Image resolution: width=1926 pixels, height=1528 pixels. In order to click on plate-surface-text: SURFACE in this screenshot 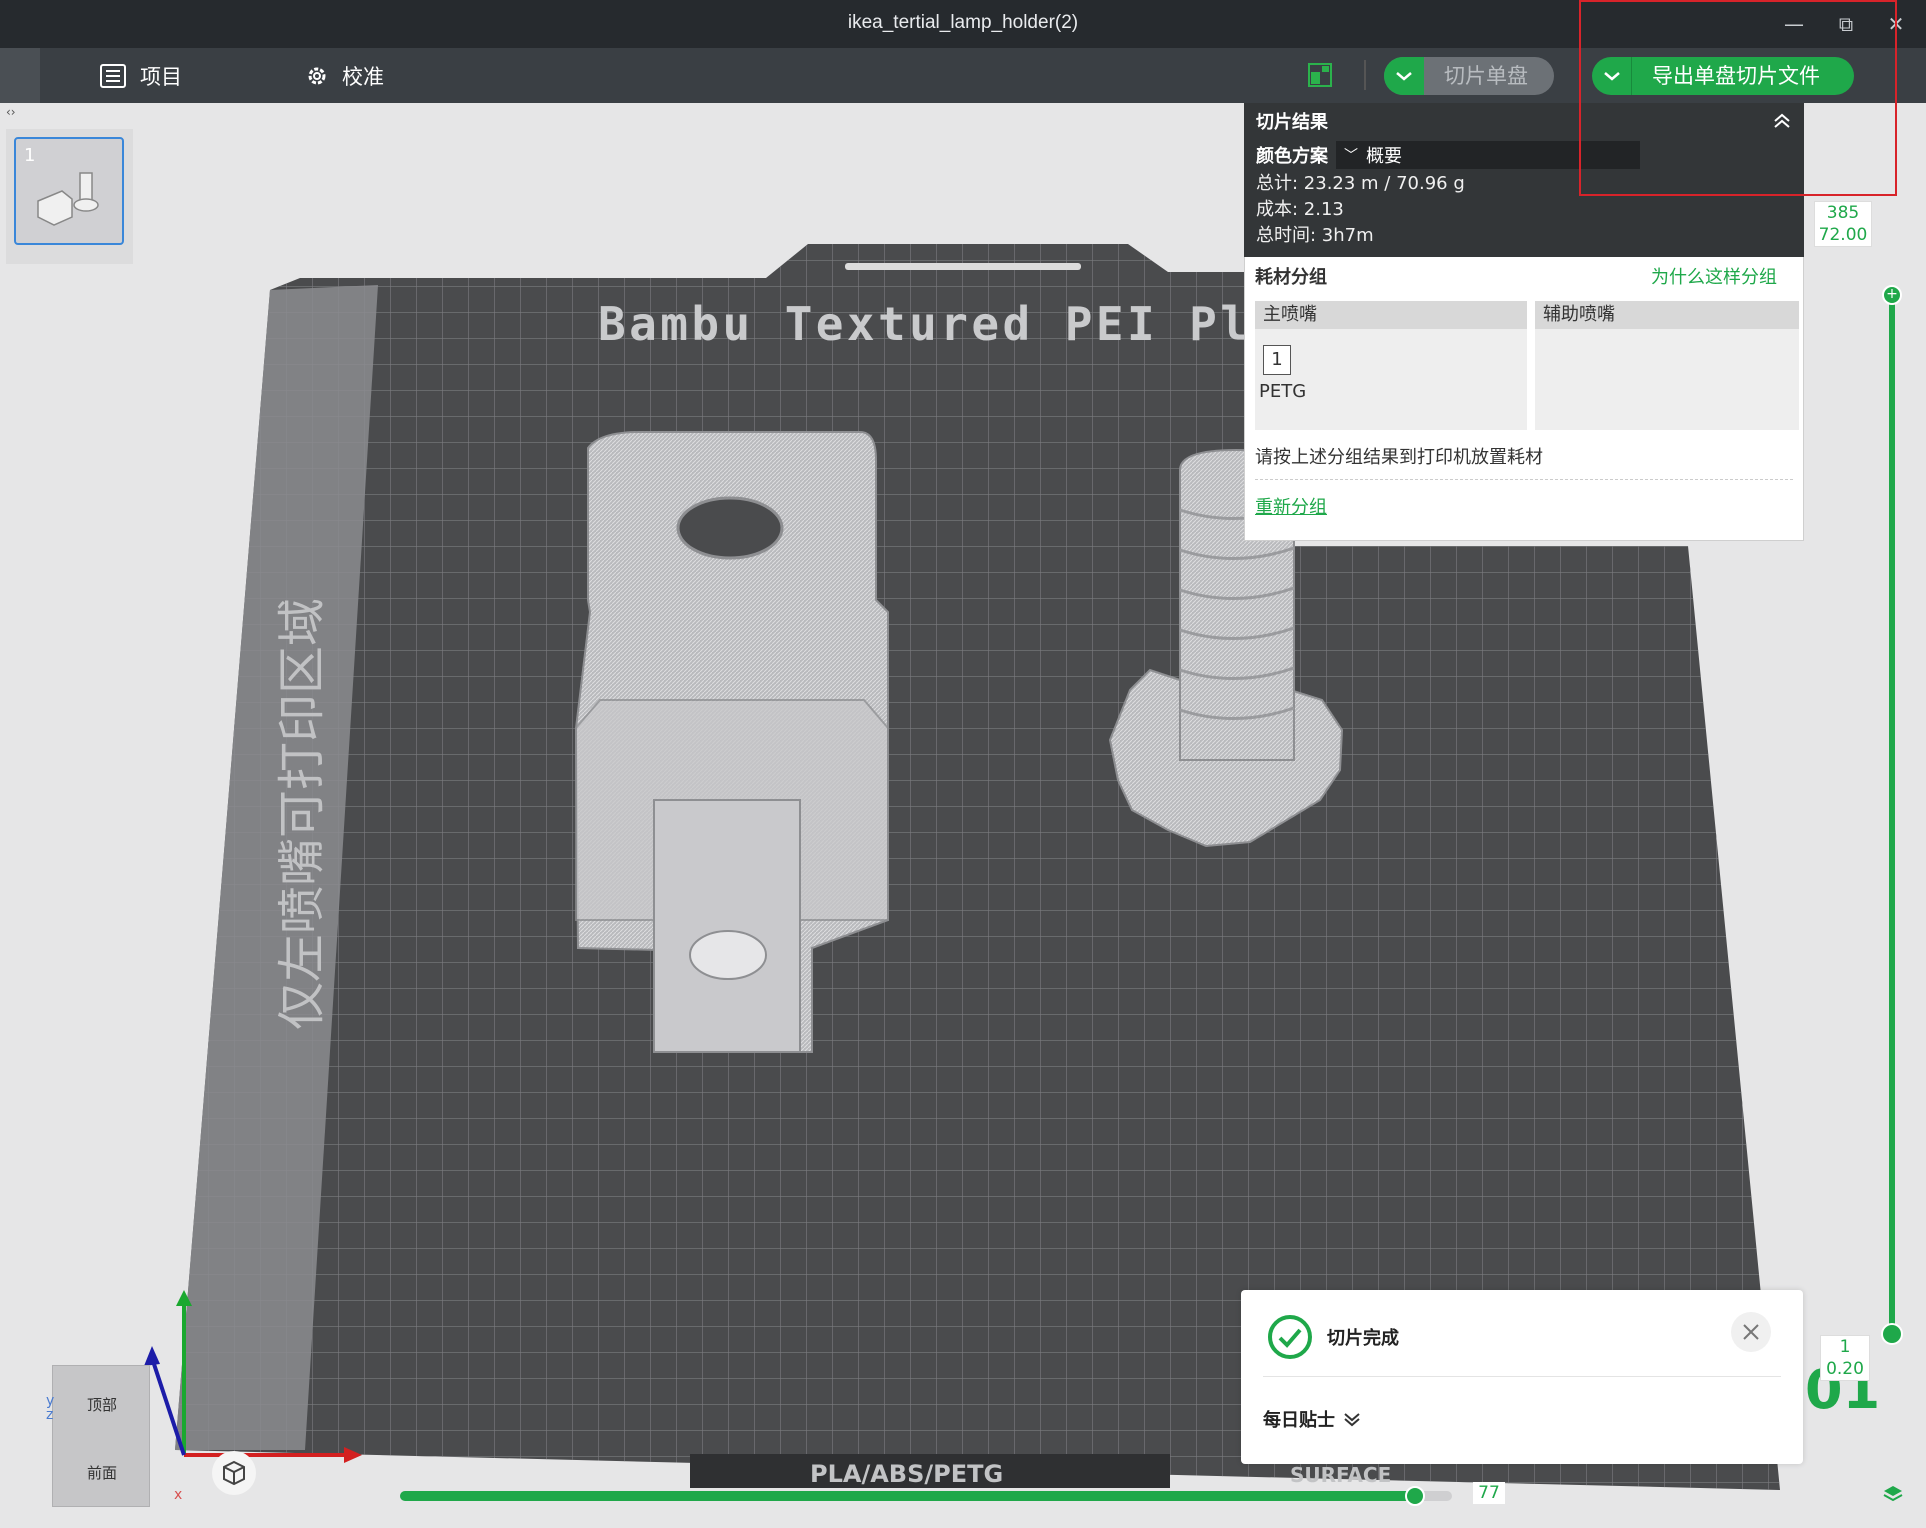, I will do `click(1340, 1475)`.